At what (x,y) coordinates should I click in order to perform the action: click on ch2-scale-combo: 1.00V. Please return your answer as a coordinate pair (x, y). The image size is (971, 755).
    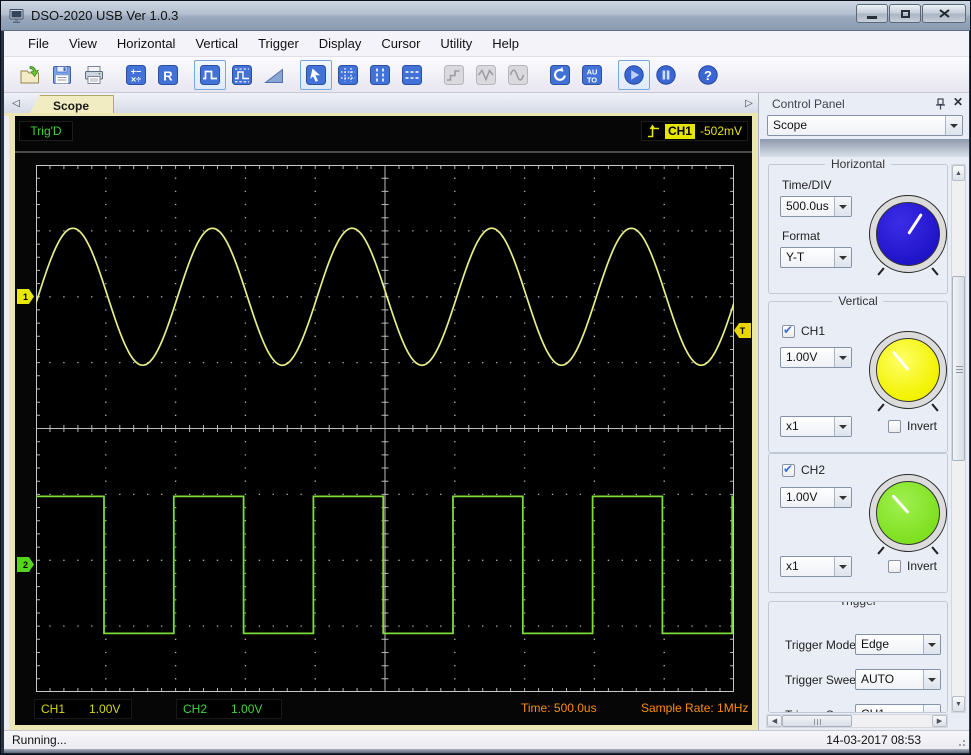
    Looking at the image, I should click on (816, 497).